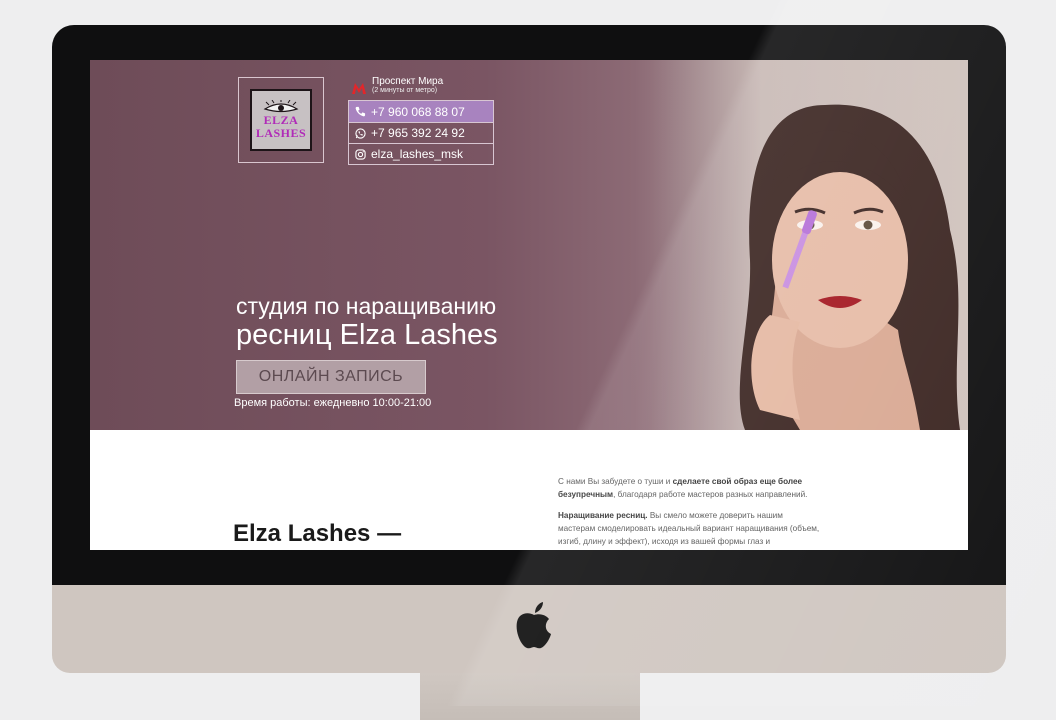 This screenshot has height=720, width=1056. Describe the element at coordinates (615, 481) in the screenshot. I see `about-p1-a: С нами Вы забудете о туши и` at that location.